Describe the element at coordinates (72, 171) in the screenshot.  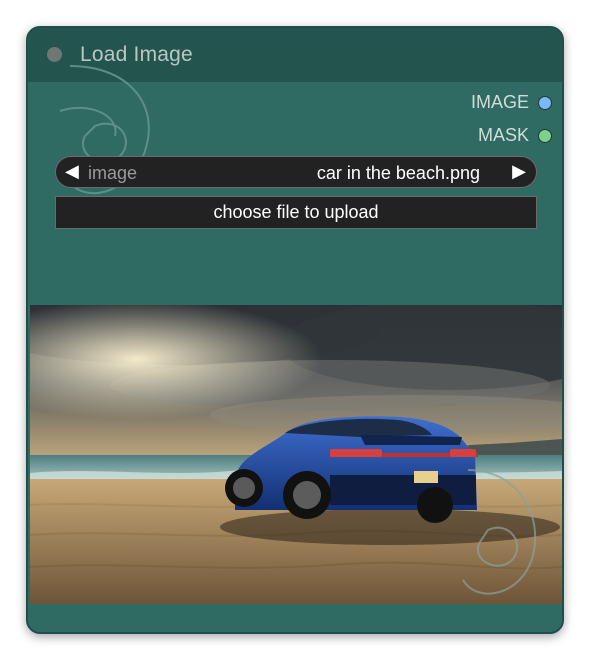
I see `combo-prev-arrow-icon: ◀` at that location.